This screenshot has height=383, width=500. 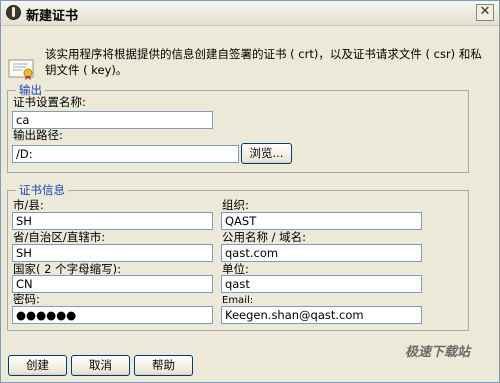 What do you see at coordinates (112, 120) in the screenshot?
I see `cert-name-input` at bounding box center [112, 120].